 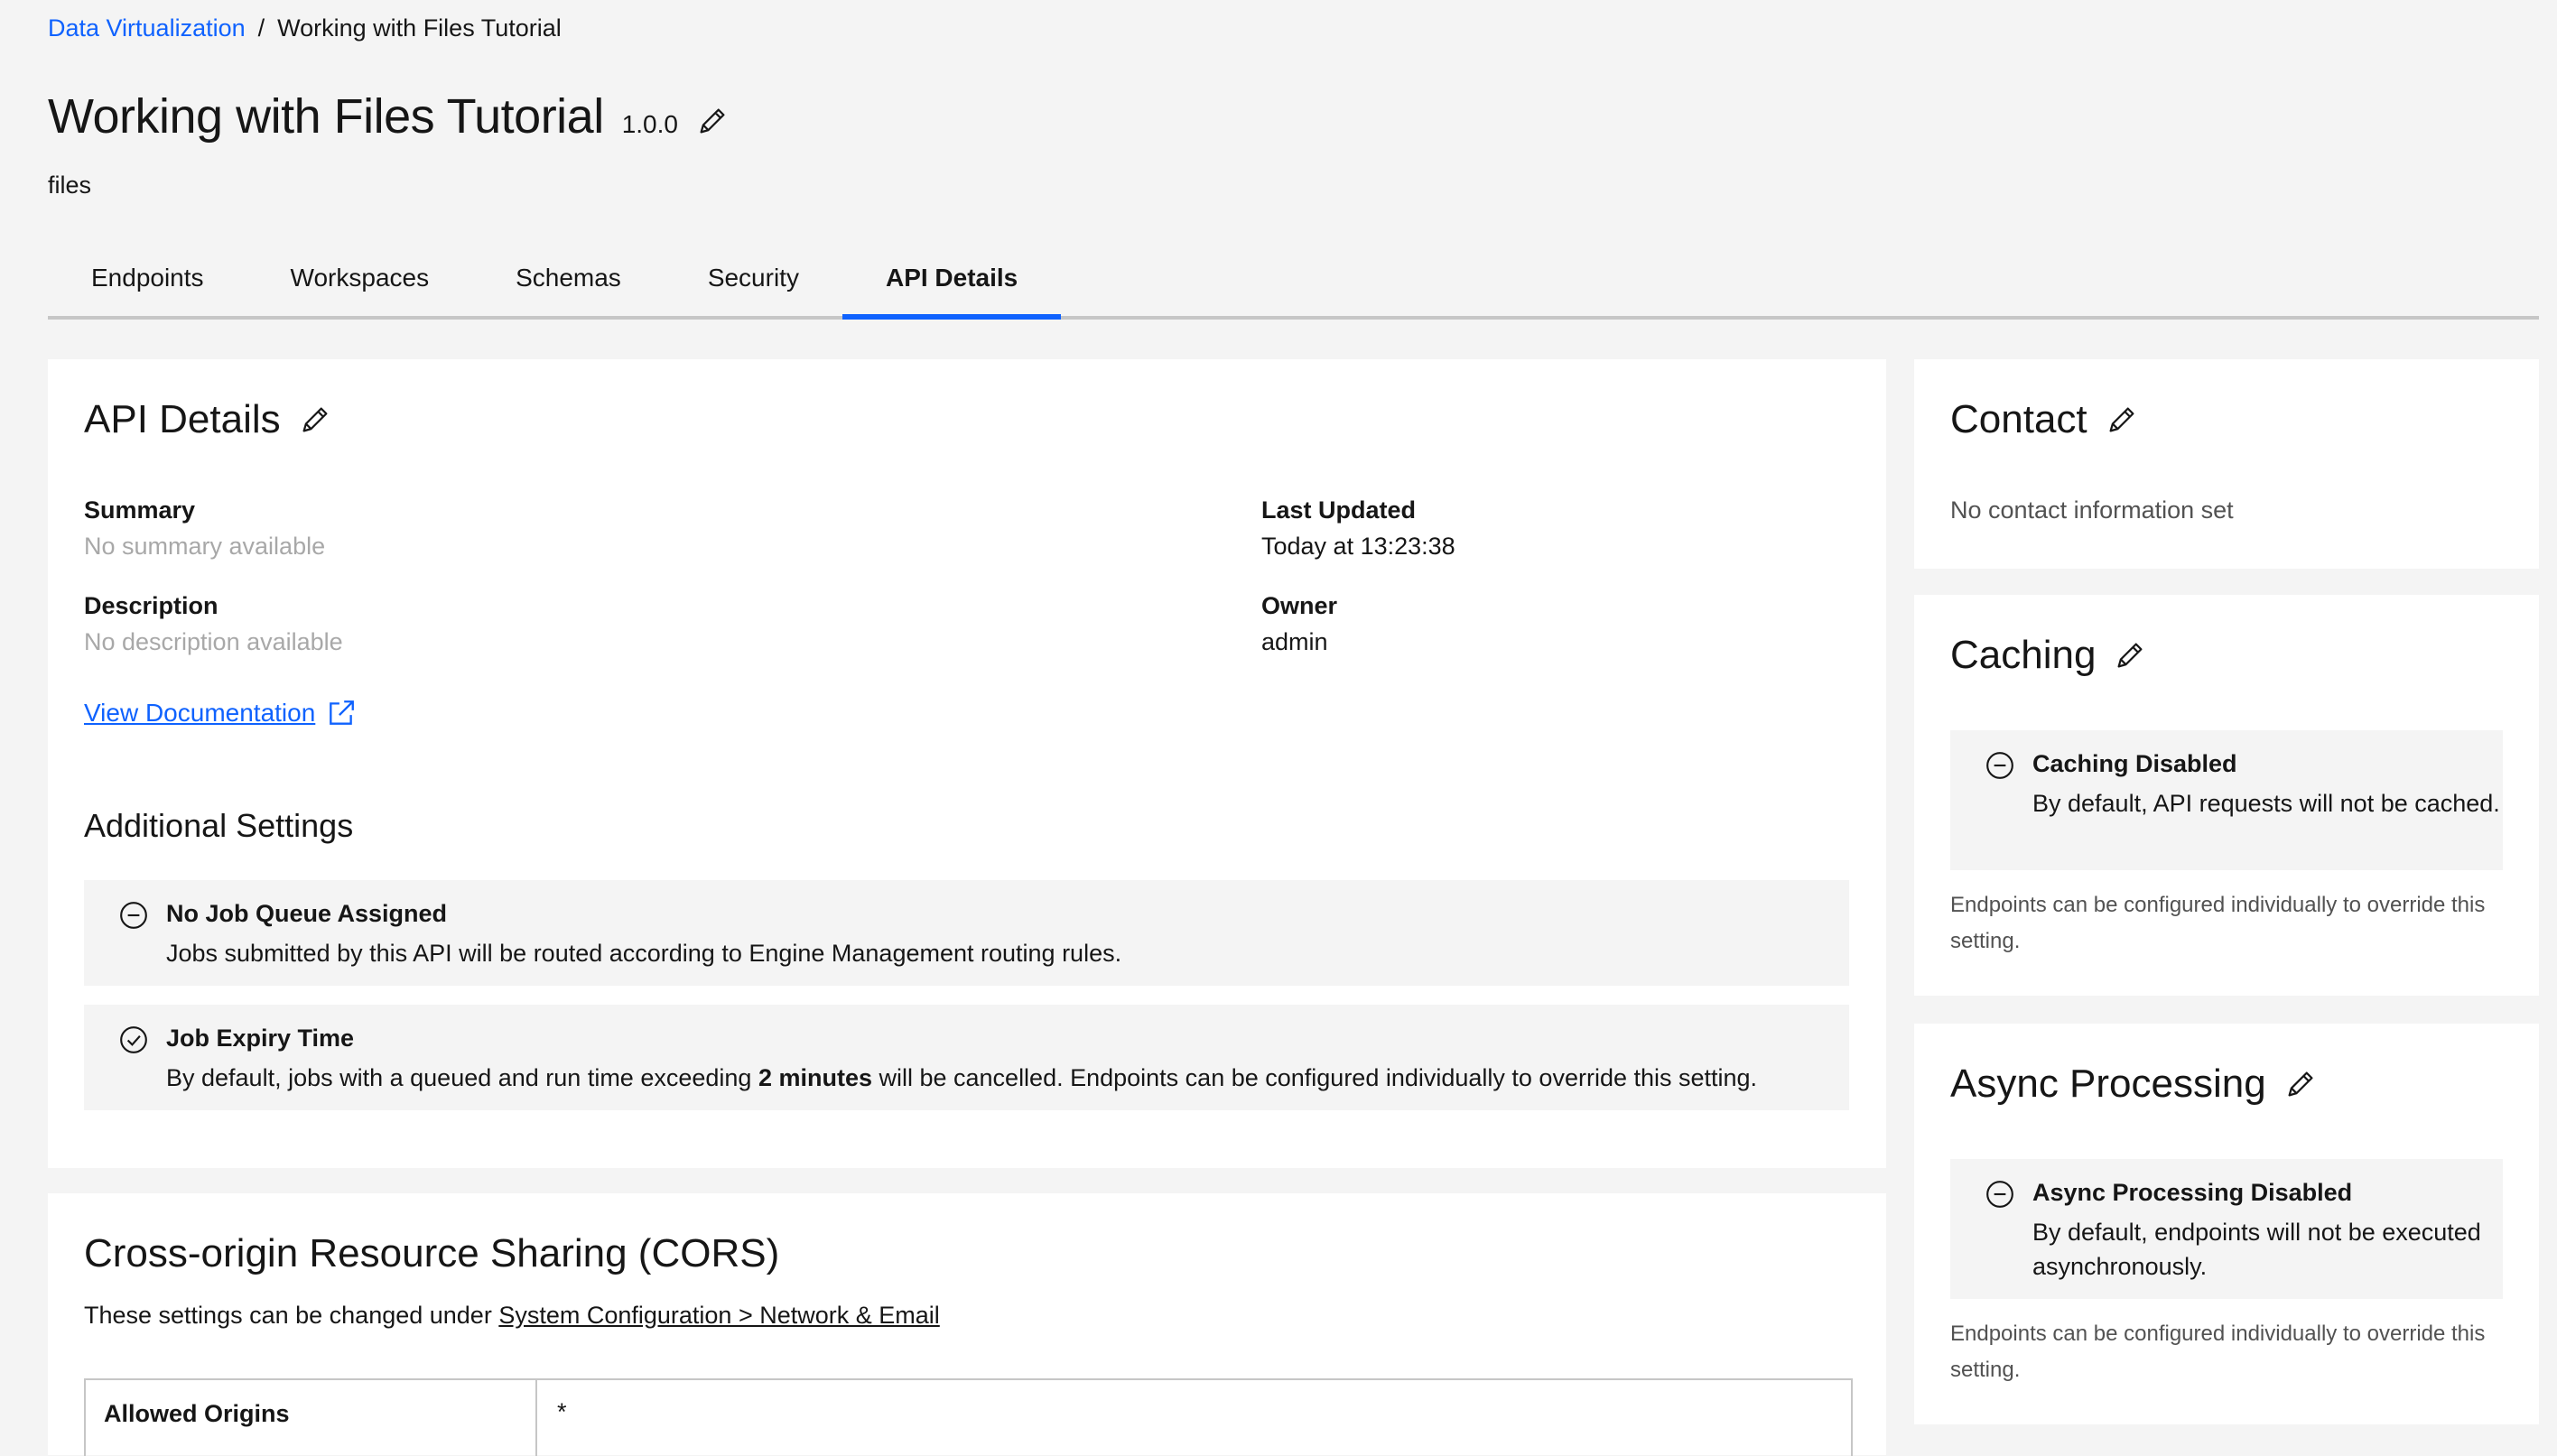 What do you see at coordinates (312, 1418) in the screenshot?
I see `allowed-origins-header: Allowed Origins` at bounding box center [312, 1418].